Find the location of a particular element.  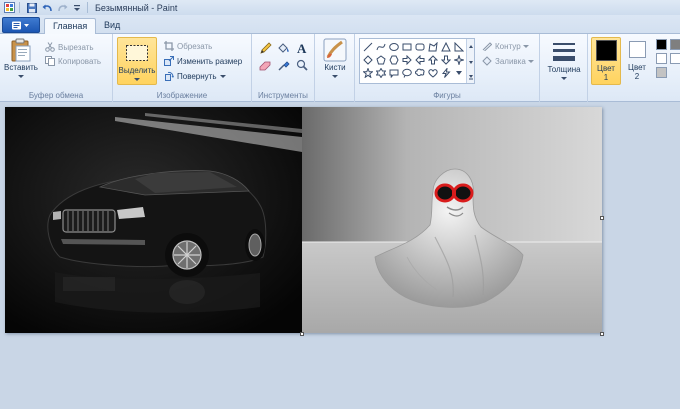

scissors-icon is located at coordinates (49, 47).